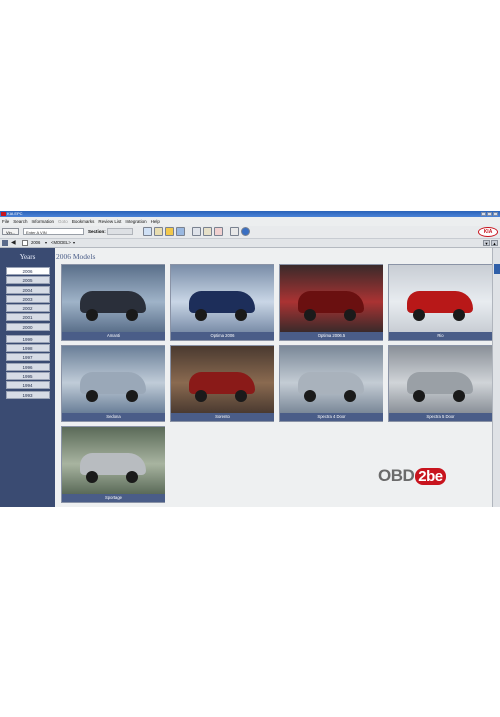  Describe the element at coordinates (488, 232) in the screenshot. I see `kia-logo: KIA` at that location.